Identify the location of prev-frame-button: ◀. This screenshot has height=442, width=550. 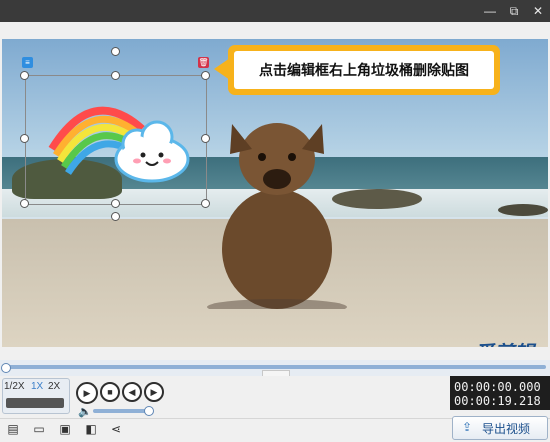
(132, 392).